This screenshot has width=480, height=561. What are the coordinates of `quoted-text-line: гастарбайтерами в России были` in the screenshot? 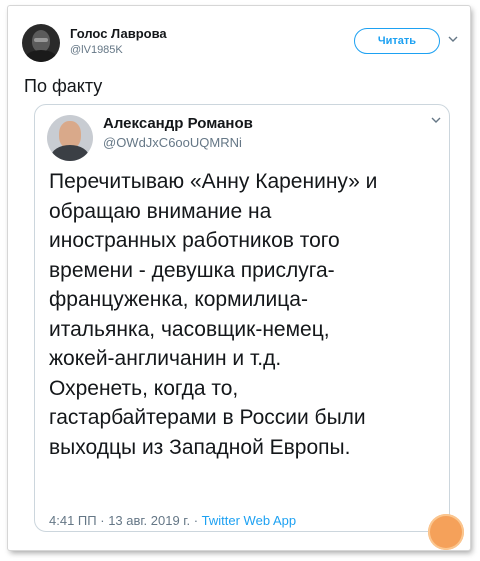 It's located at (207, 417).